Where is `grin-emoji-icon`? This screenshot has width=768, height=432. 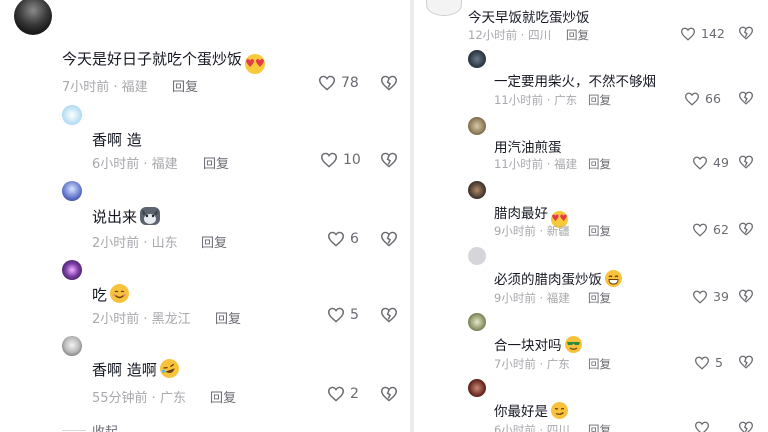 grin-emoji-icon is located at coordinates (613, 278).